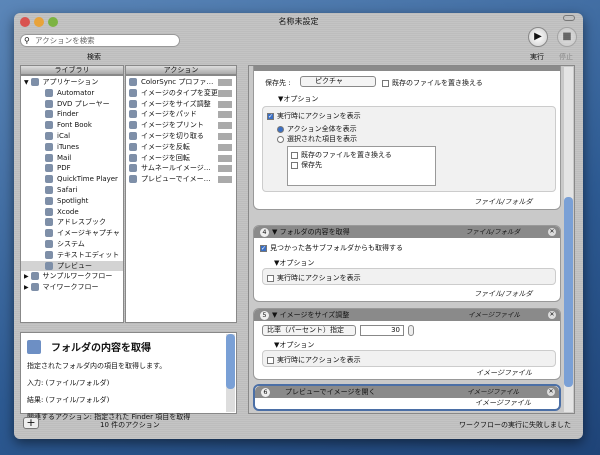 Image resolution: width=600 pixels, height=455 pixels. I want to click on item-replace: 既存のファイルを置き換える, so click(361, 155).